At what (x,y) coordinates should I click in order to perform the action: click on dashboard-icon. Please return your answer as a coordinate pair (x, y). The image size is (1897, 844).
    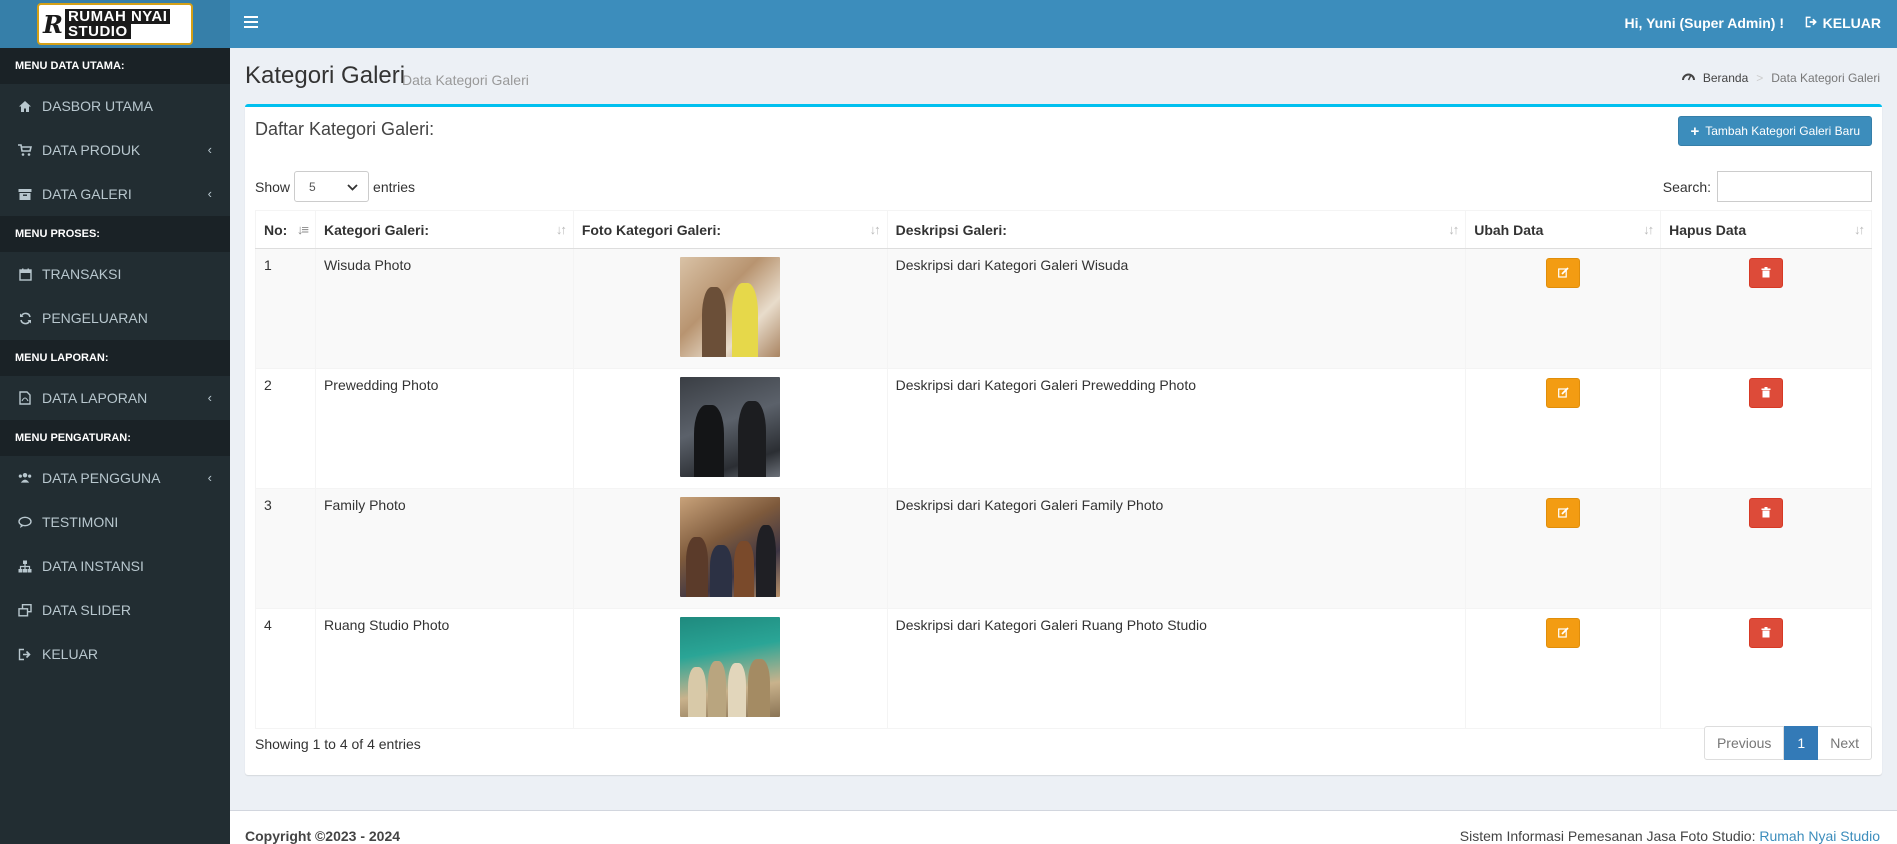
    Looking at the image, I should click on (1688, 78).